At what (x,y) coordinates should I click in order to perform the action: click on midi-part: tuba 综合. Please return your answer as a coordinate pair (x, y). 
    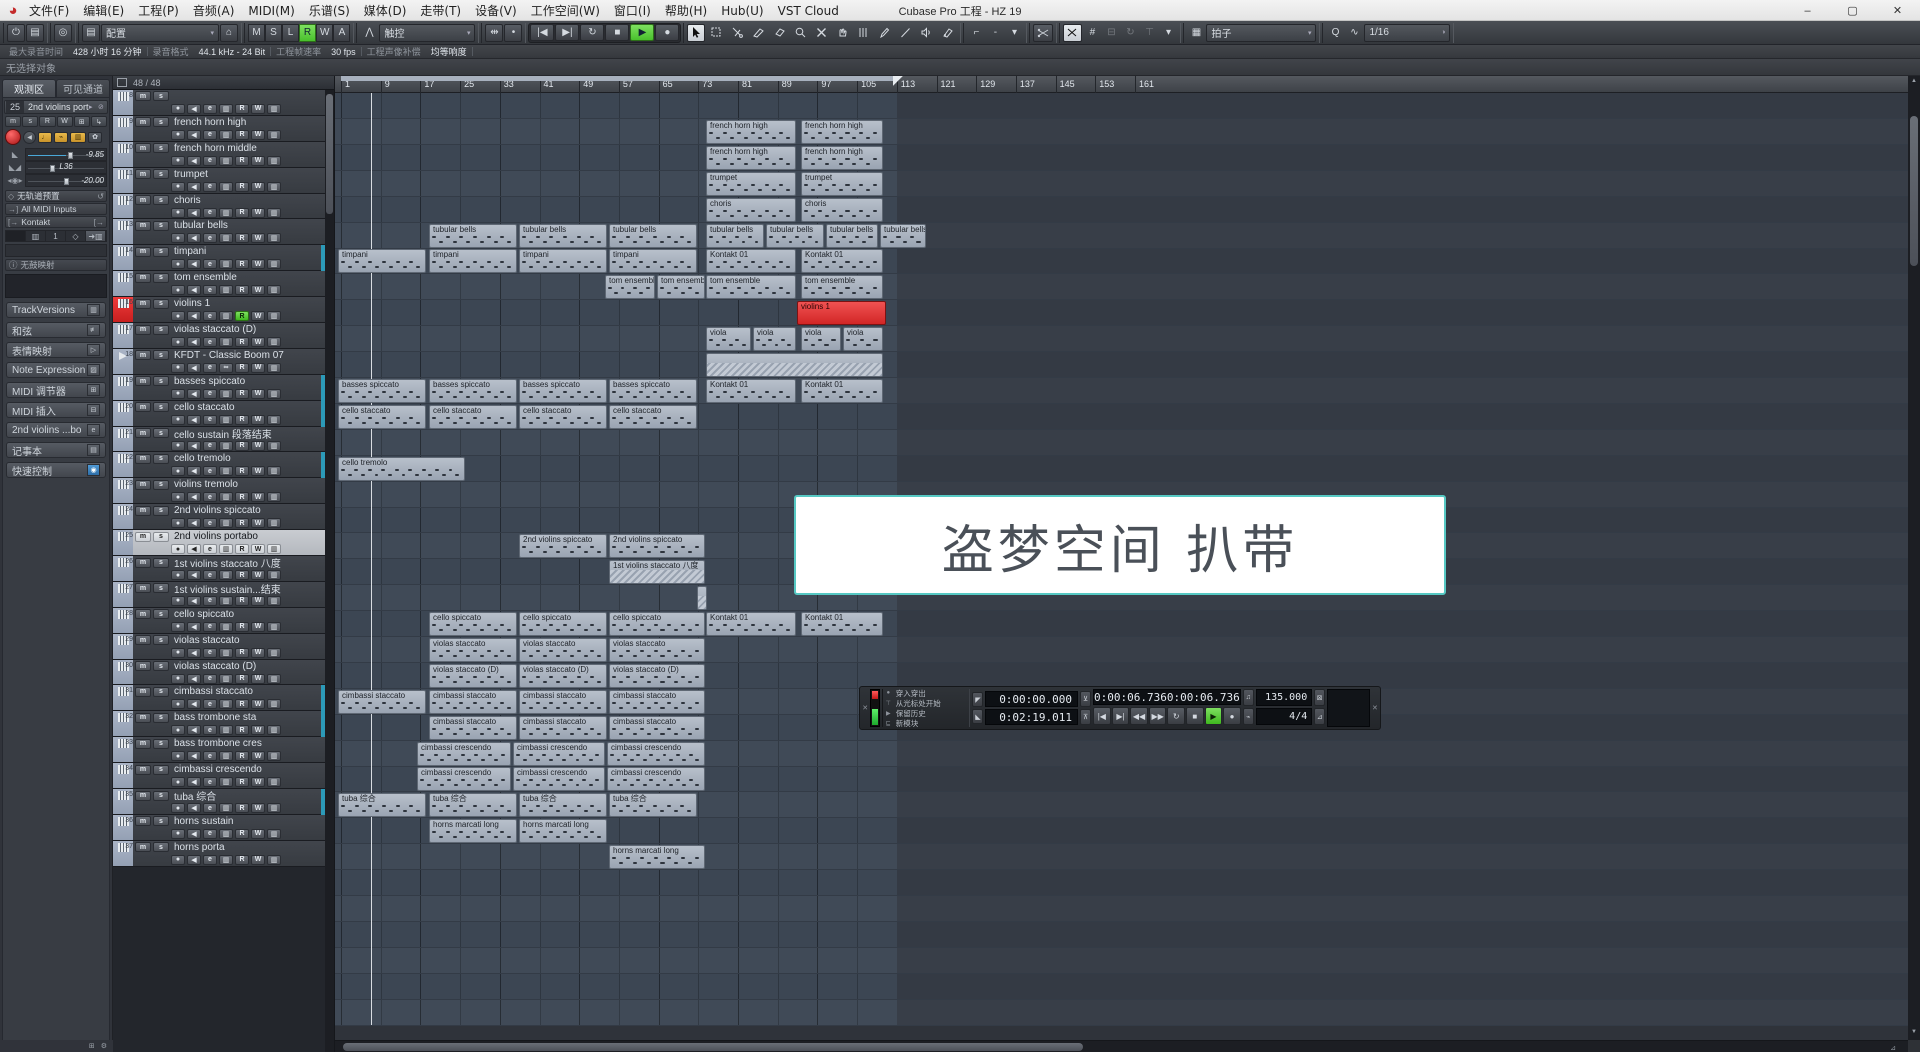
    Looking at the image, I should click on (563, 805).